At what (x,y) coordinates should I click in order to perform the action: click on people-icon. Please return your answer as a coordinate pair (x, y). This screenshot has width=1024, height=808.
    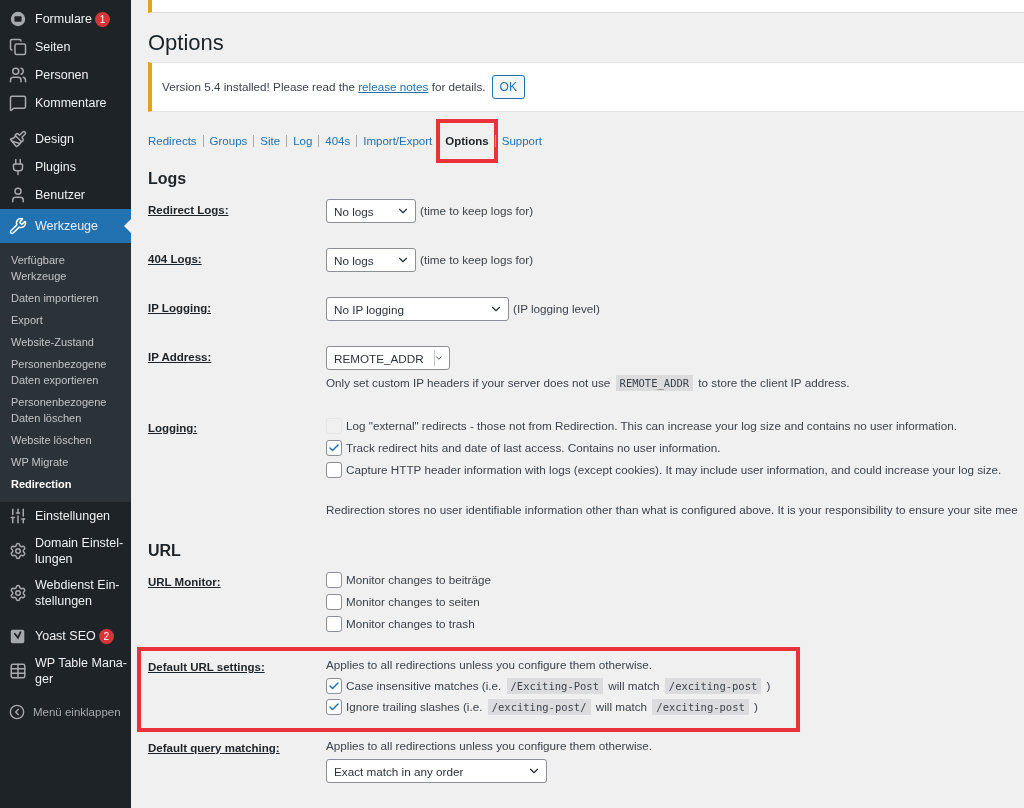
    Looking at the image, I should click on (18, 75).